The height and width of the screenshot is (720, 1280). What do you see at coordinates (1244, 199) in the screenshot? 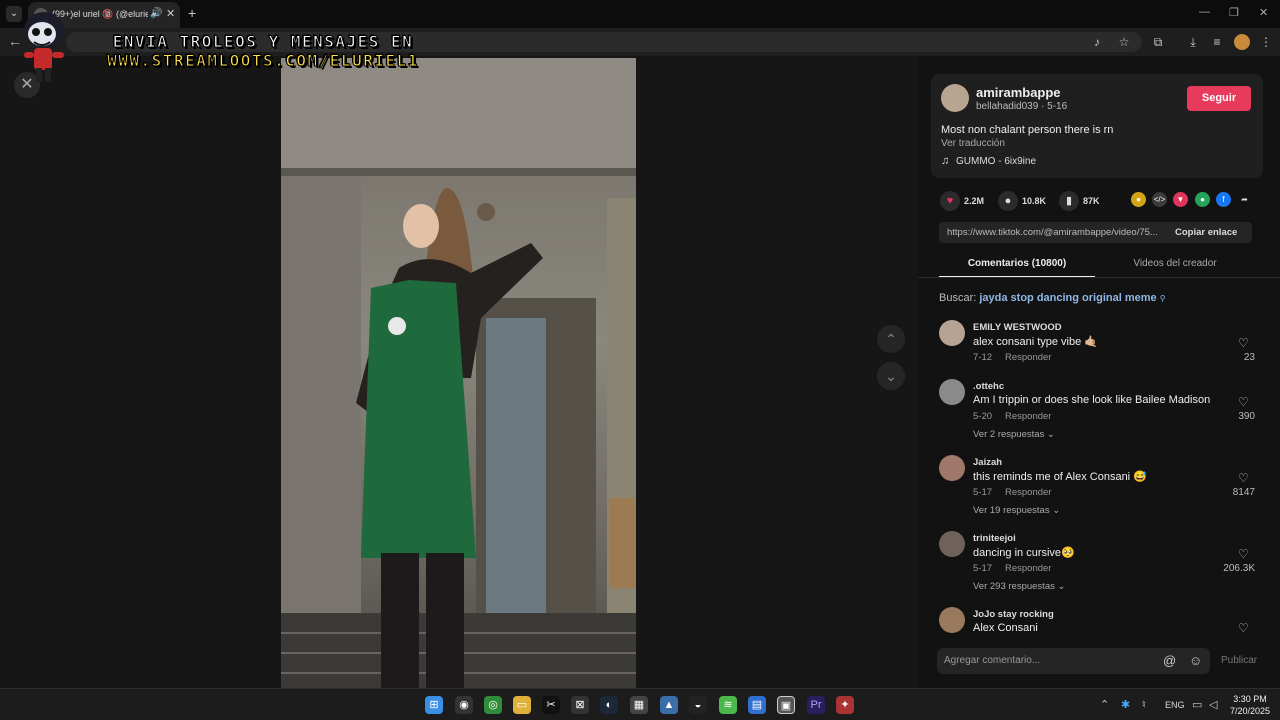
I see `share-arrow-icon: ➦` at bounding box center [1244, 199].